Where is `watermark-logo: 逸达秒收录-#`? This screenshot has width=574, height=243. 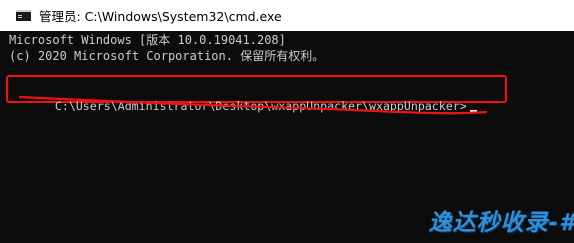
watermark-logo: 逸达秒收录-# is located at coordinates (501, 223).